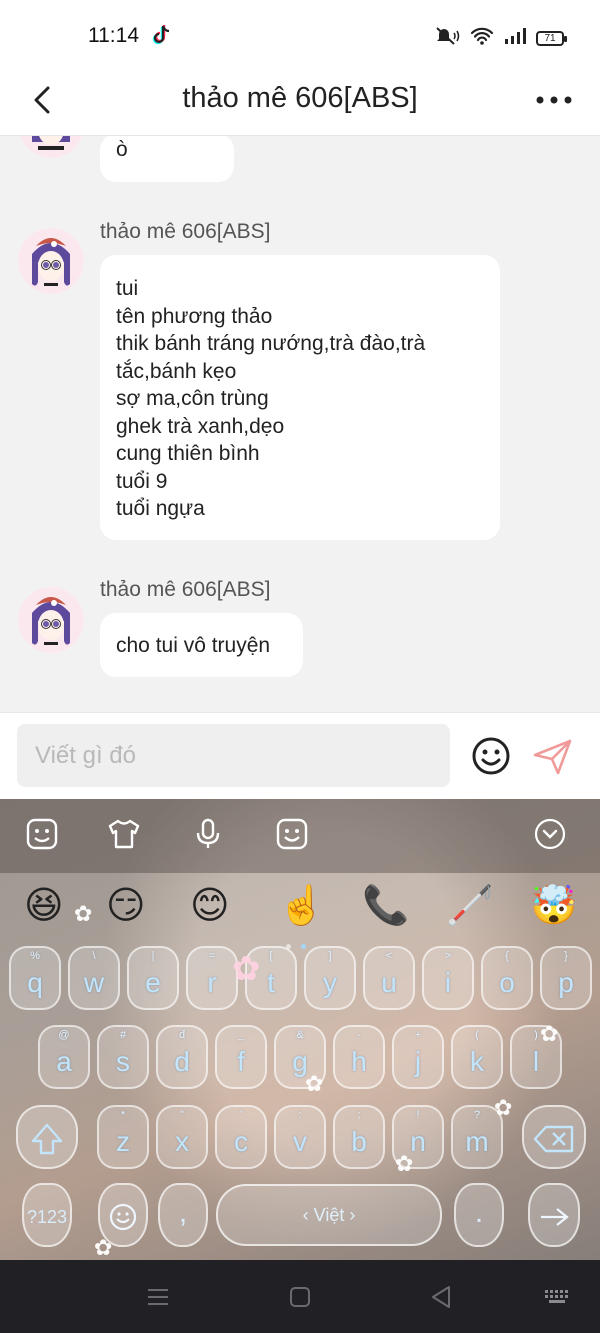  Describe the element at coordinates (192, 398) in the screenshot. I see `message-line: sợ ma,côn trùng` at that location.